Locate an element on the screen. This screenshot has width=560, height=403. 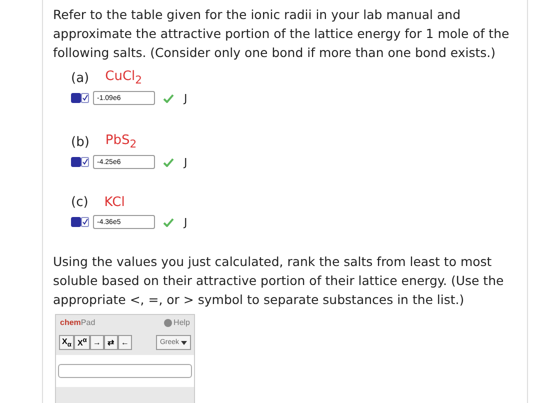
question-text: Using the values you just calculated, rank the salts from least to most soluble based on their attractive portion of their lattice energy. (Use the appropriate <, =, or > symbol to separate substances in the list.) is located at coordinates (279, 281).